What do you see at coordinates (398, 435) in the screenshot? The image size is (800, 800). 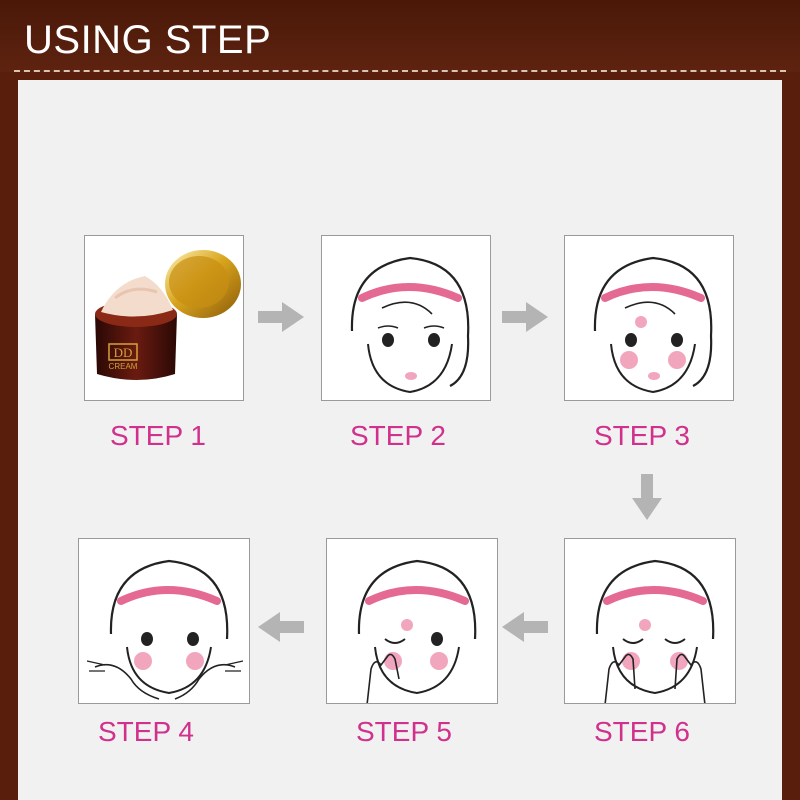 I see `step-2-label: STEP 2` at bounding box center [398, 435].